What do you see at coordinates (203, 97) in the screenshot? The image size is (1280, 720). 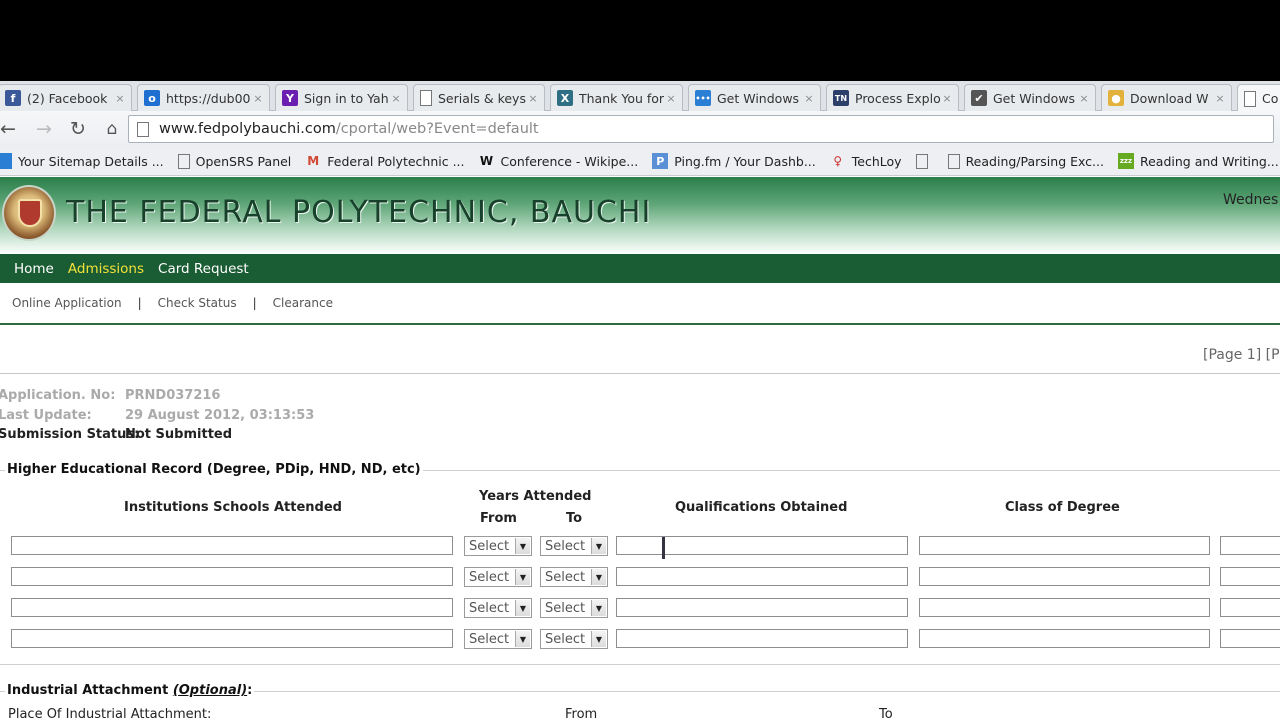 I see `browser-tab: o https://dub00 ×` at bounding box center [203, 97].